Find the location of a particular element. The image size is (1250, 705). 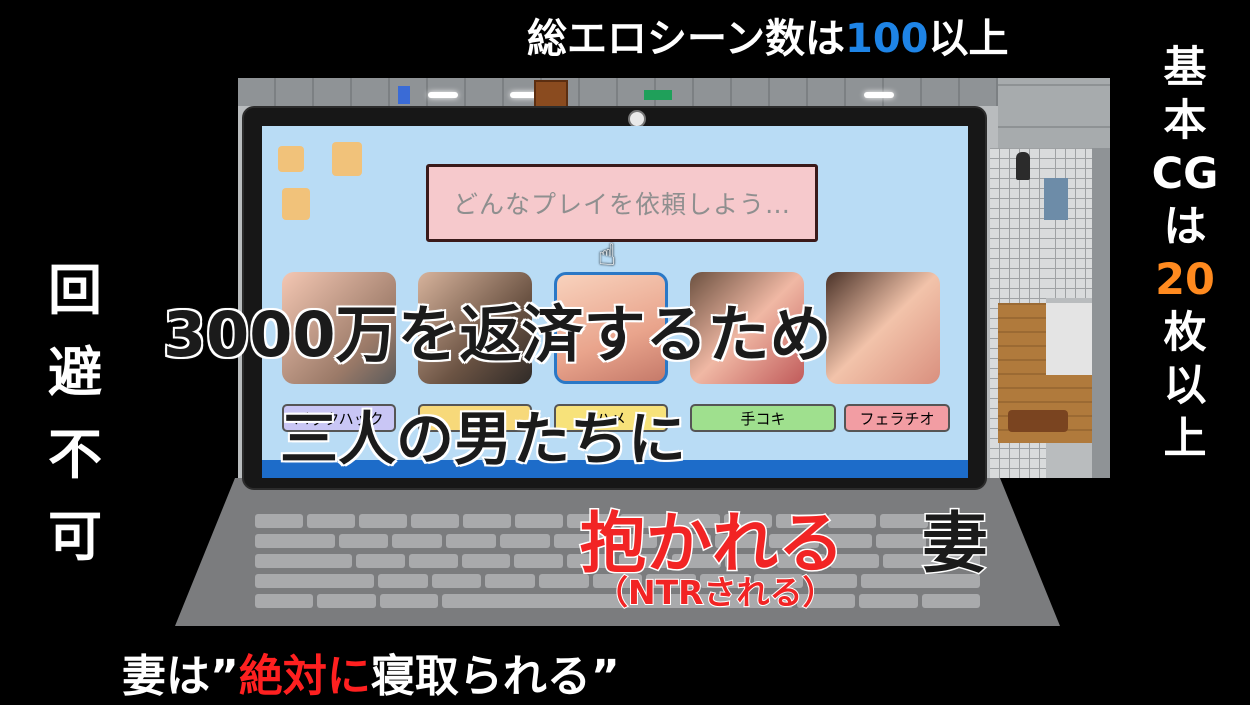

unavoidable-caption: 回 避 不 可 is located at coordinates (75, 413).